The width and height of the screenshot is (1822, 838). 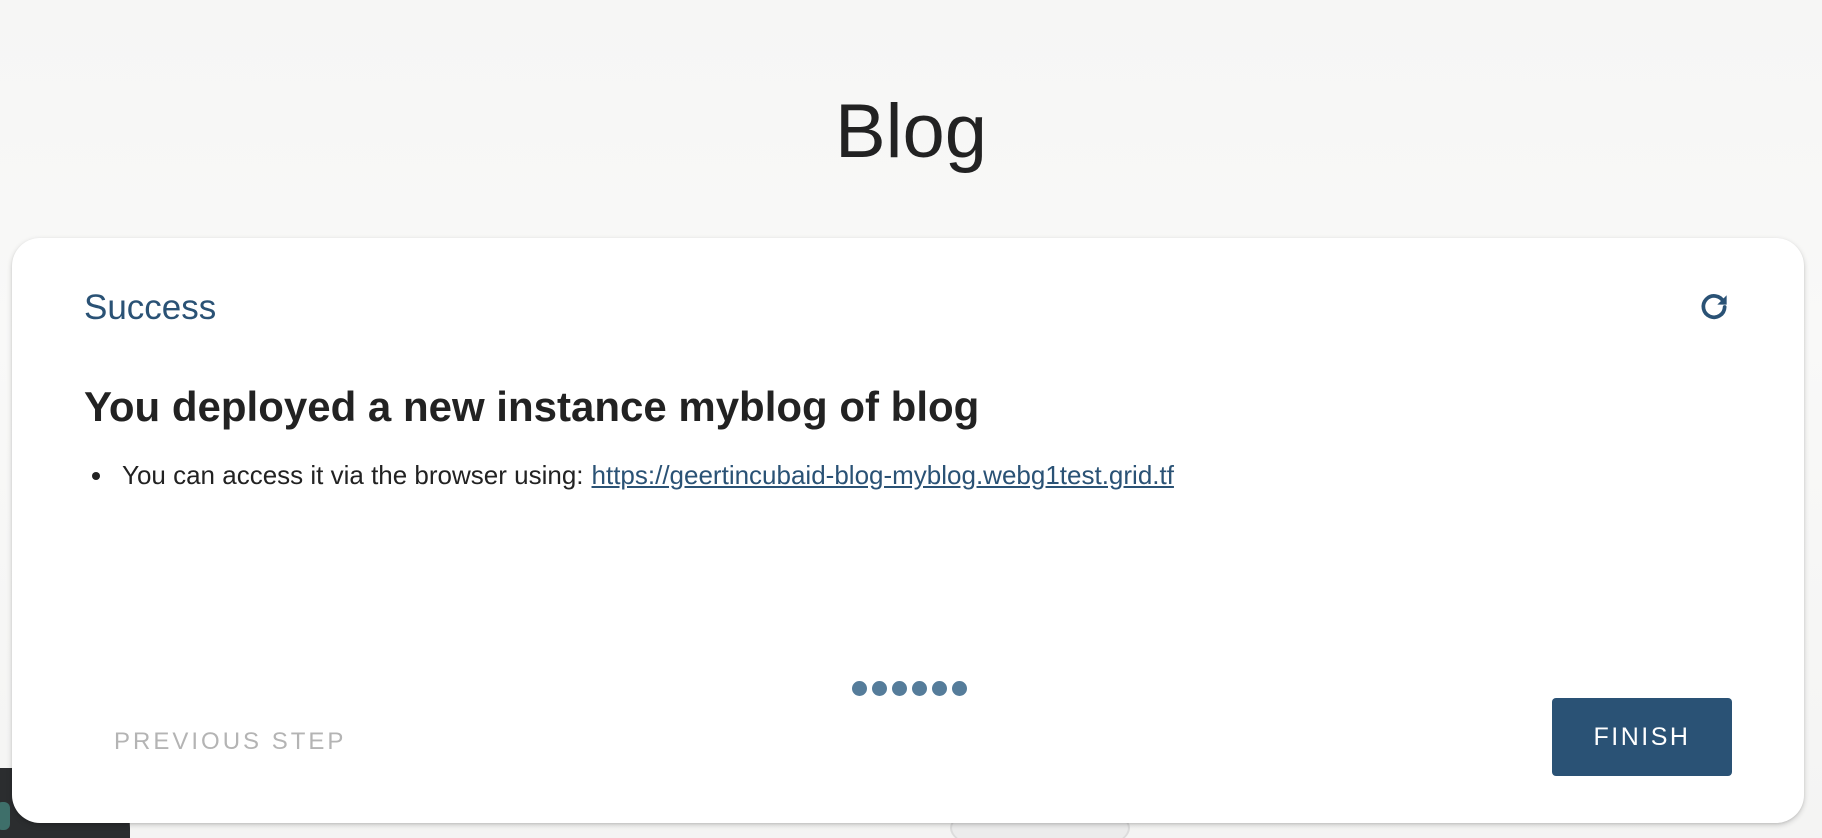 I want to click on refresh-icon, so click(x=1714, y=308).